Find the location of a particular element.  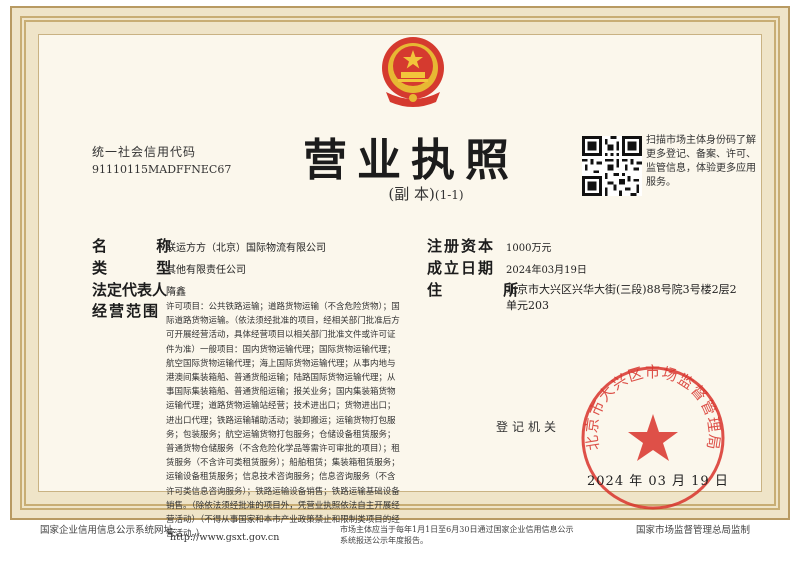

registration-date: 2024 年 03 月 19 日 is located at coordinates (658, 481).